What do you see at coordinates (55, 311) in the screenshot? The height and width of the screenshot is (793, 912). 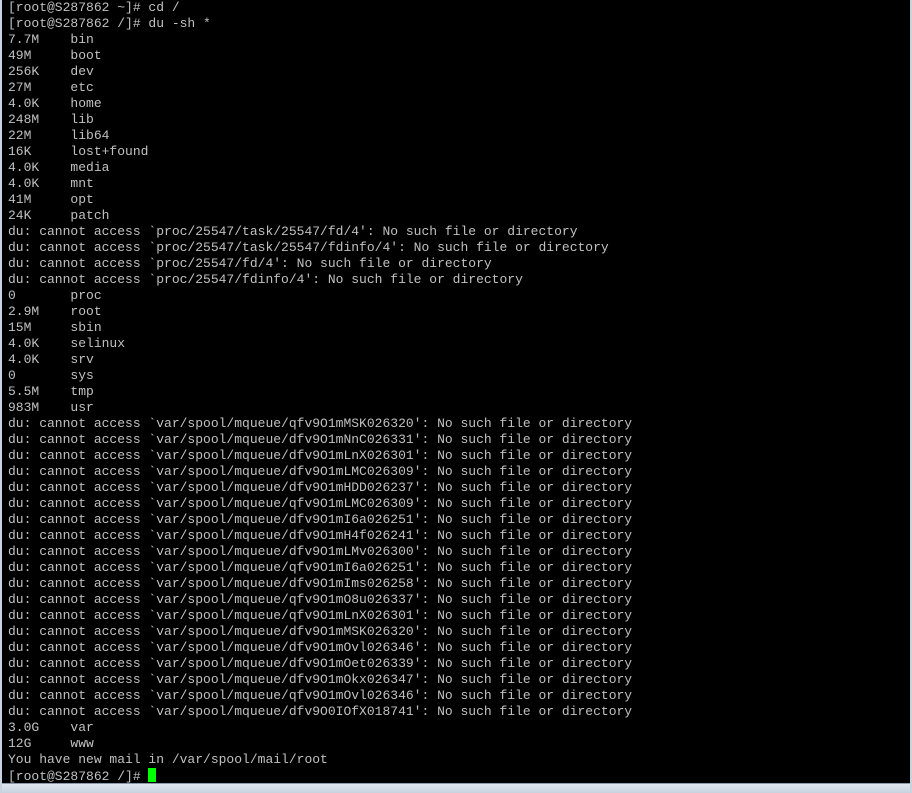 I see `terminal-line: 2.9M root` at bounding box center [55, 311].